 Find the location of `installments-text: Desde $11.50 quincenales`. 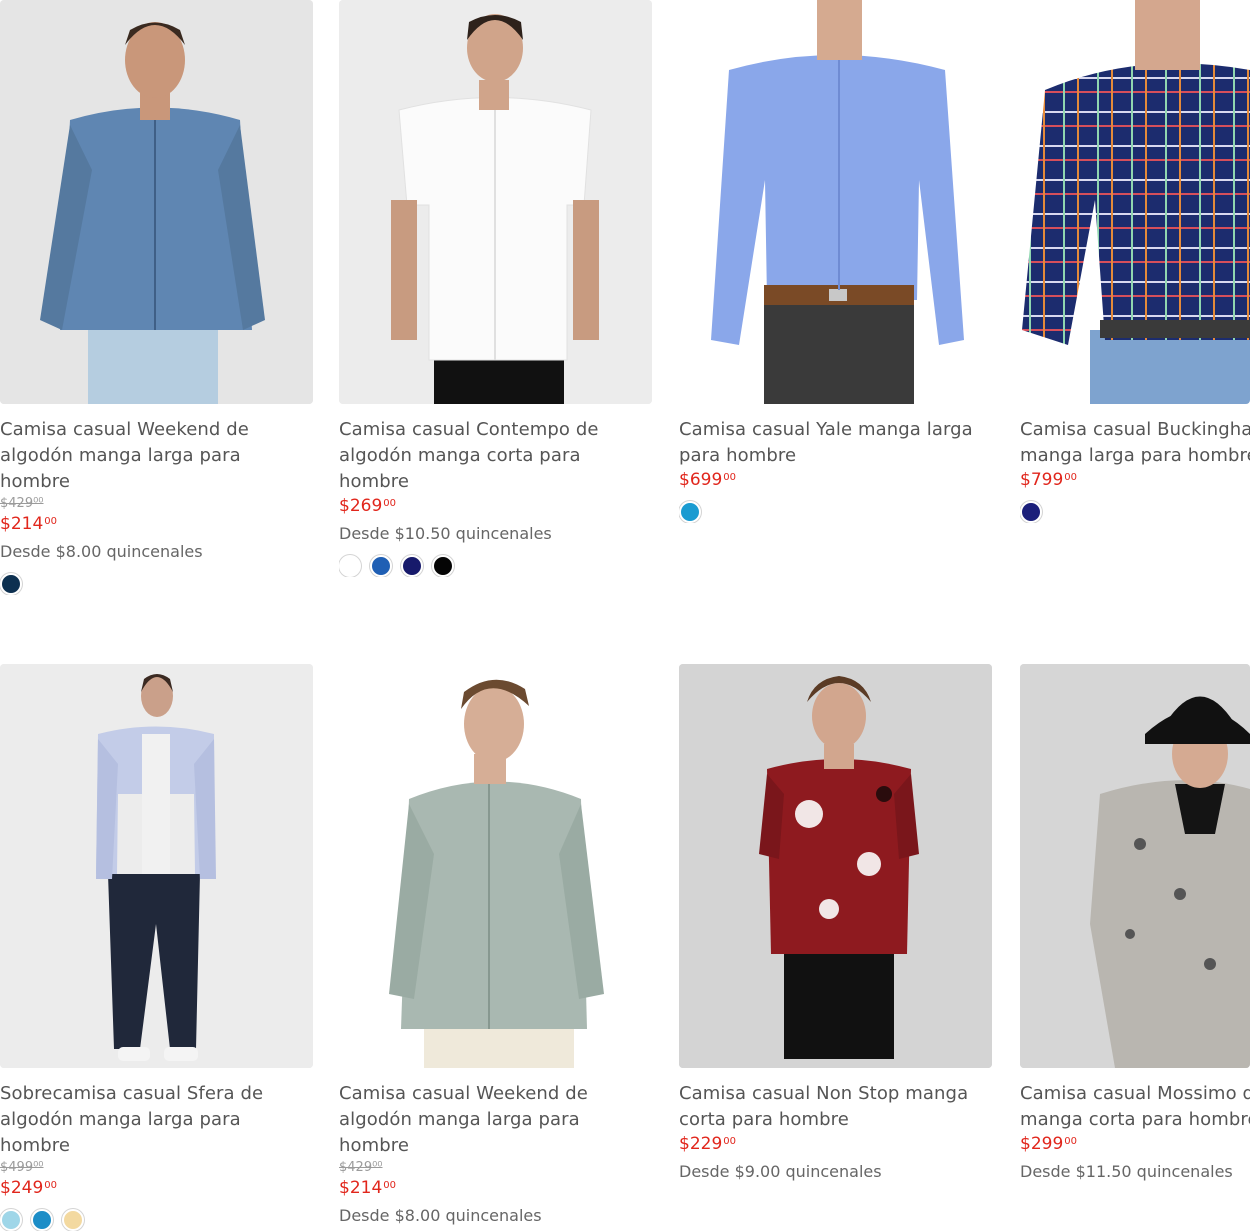

installments-text: Desde $11.50 quincenales is located at coordinates (1126, 1171).